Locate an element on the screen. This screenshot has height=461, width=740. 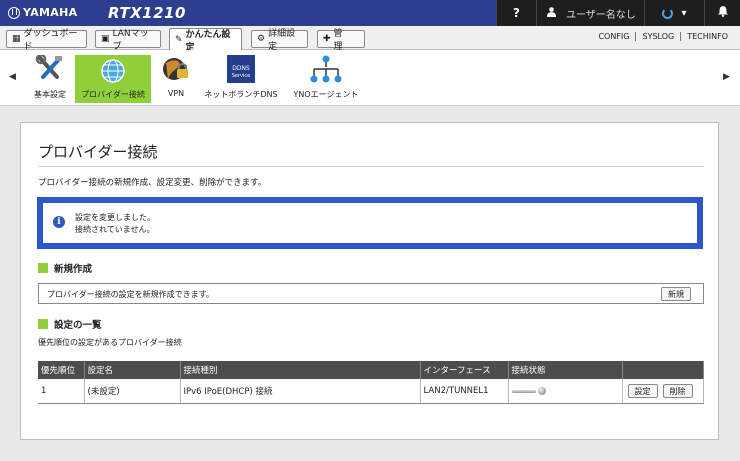
menu-item-provider-connection: プロバイダー接続 is located at coordinates (113, 79).